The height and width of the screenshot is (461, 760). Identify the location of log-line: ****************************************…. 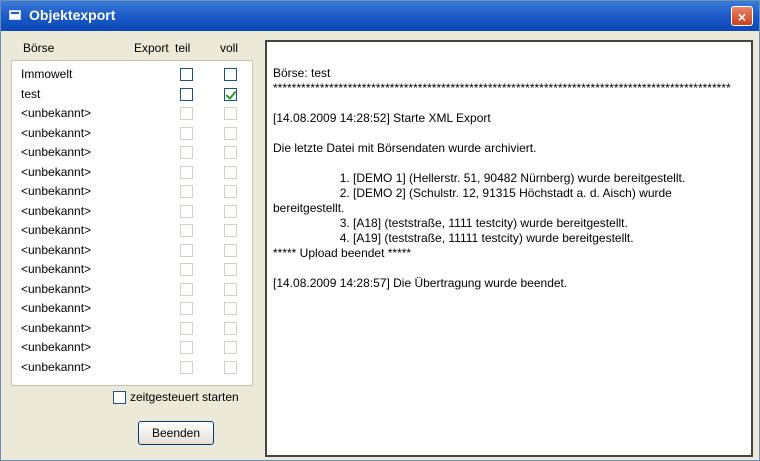
(502, 88).